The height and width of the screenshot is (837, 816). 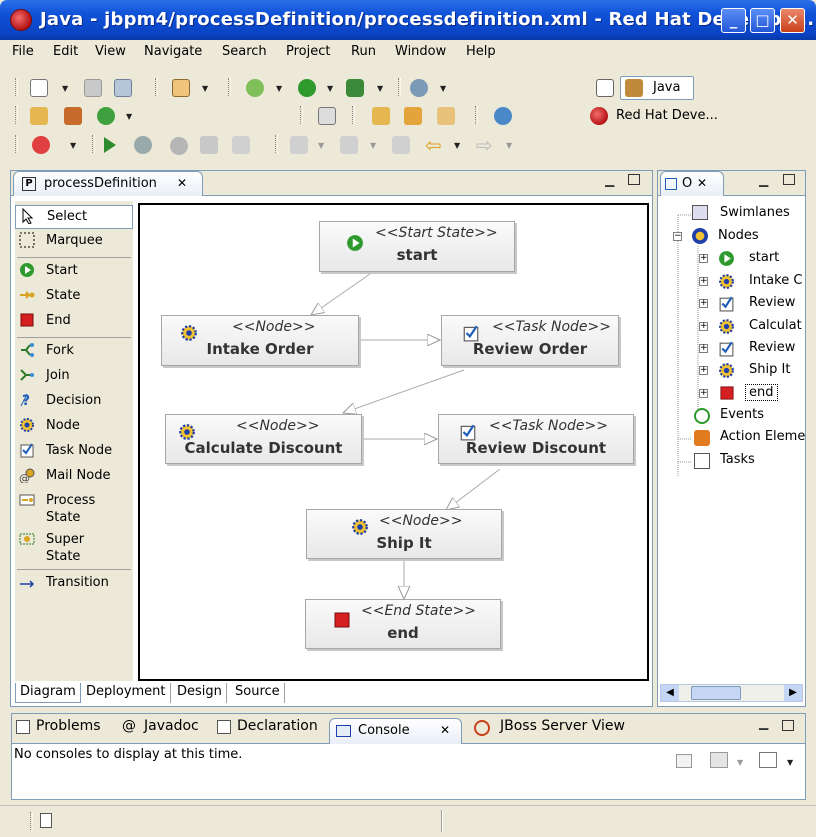 I want to click on outline-tab-close-icon: ✕, so click(x=702, y=183).